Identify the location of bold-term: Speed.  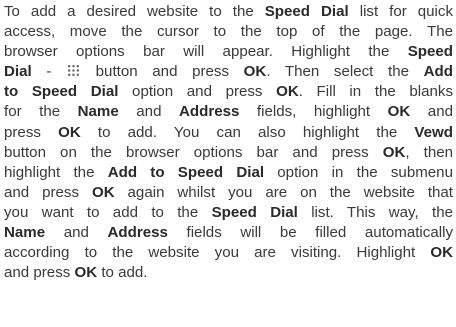
(430, 52).